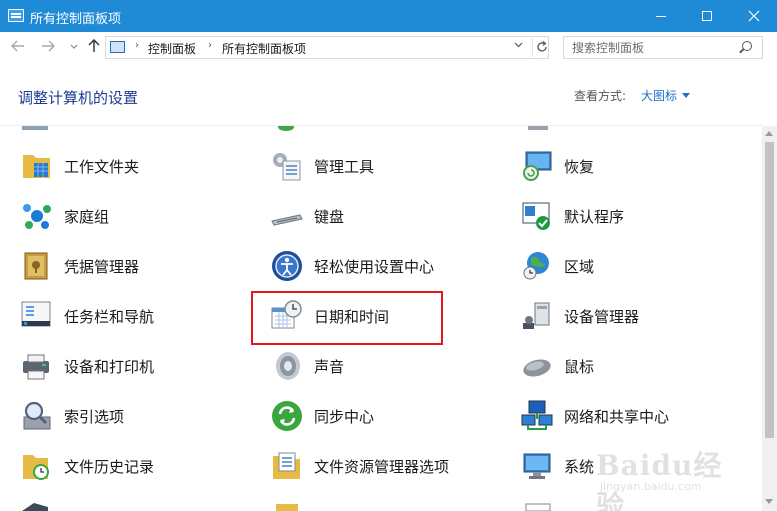  I want to click on device-manager-icon, so click(536, 315).